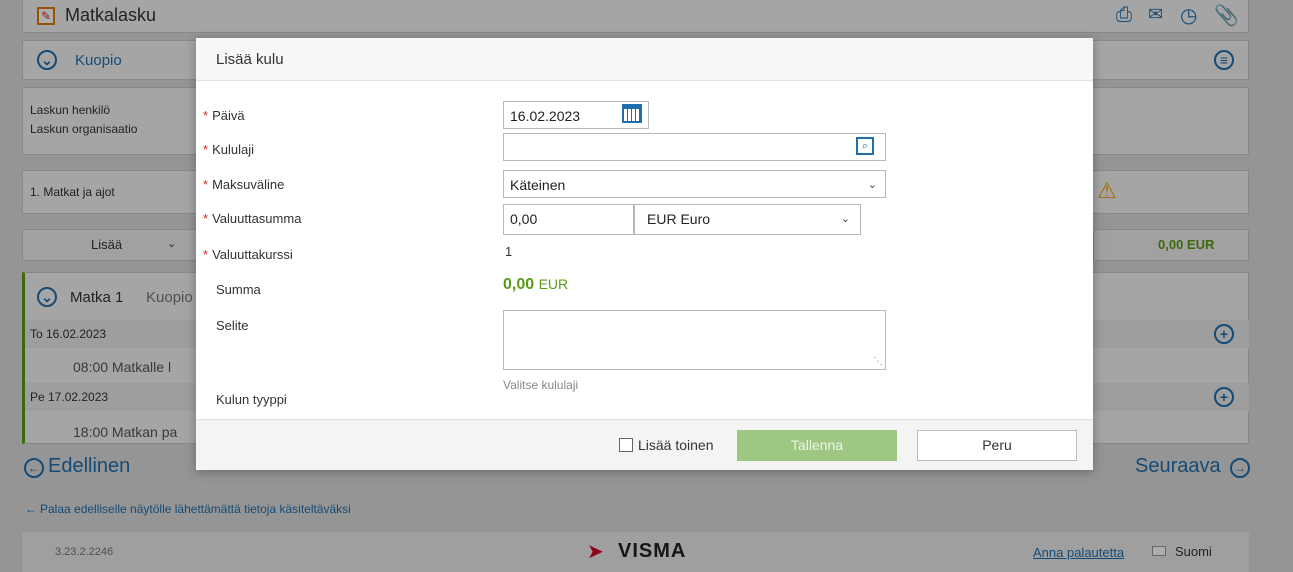 The height and width of the screenshot is (572, 1293). What do you see at coordinates (509, 251) in the screenshot?
I see `exchange-rate-value: 1` at bounding box center [509, 251].